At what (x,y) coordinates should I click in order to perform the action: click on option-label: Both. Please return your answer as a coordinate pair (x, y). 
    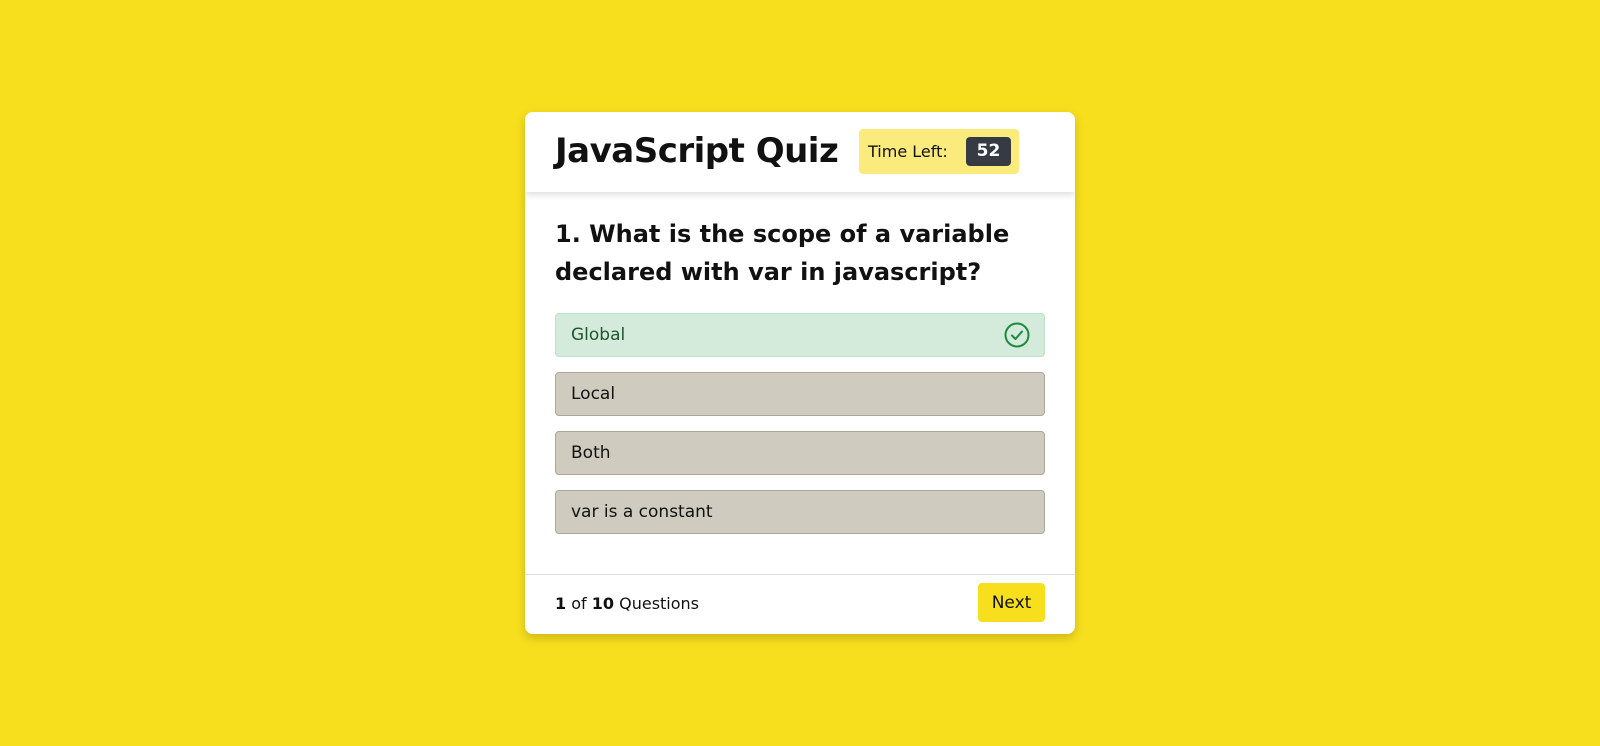
    Looking at the image, I should click on (591, 453).